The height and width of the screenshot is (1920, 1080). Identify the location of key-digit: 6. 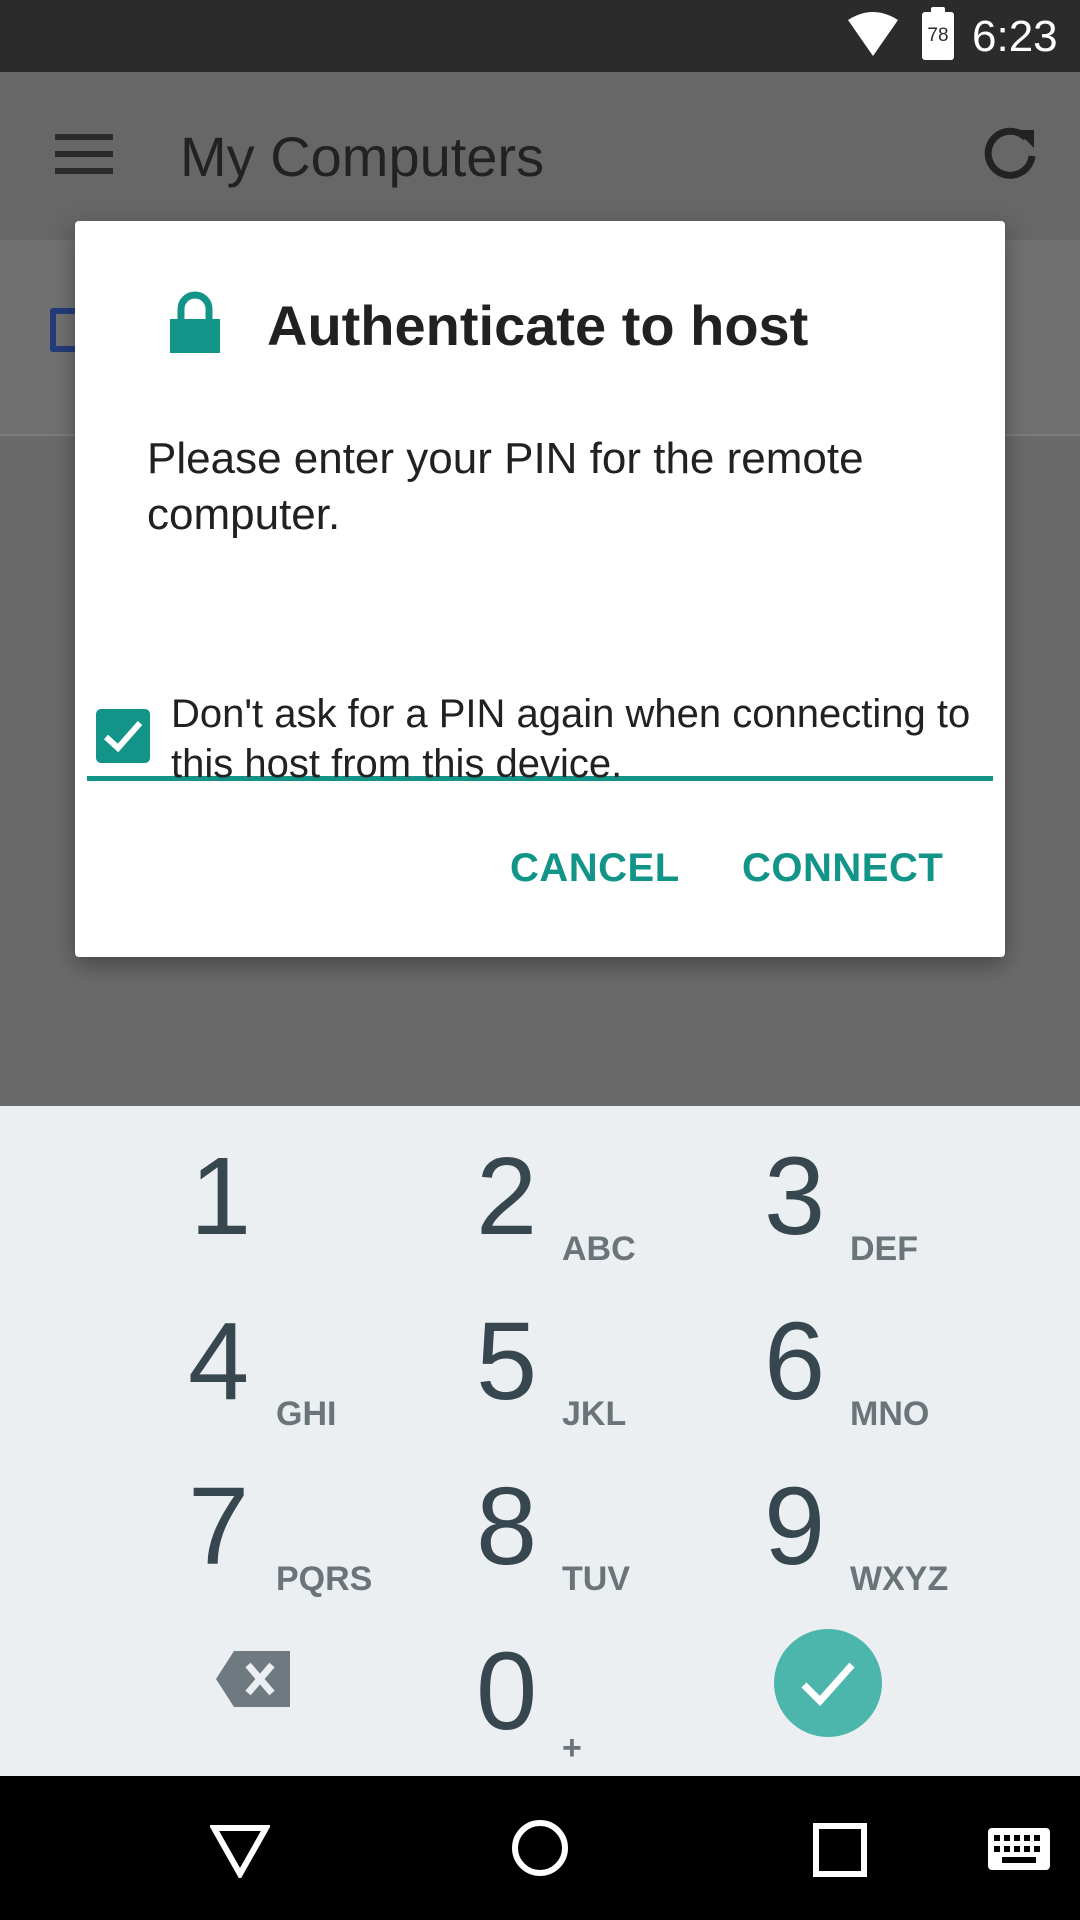
(795, 1361).